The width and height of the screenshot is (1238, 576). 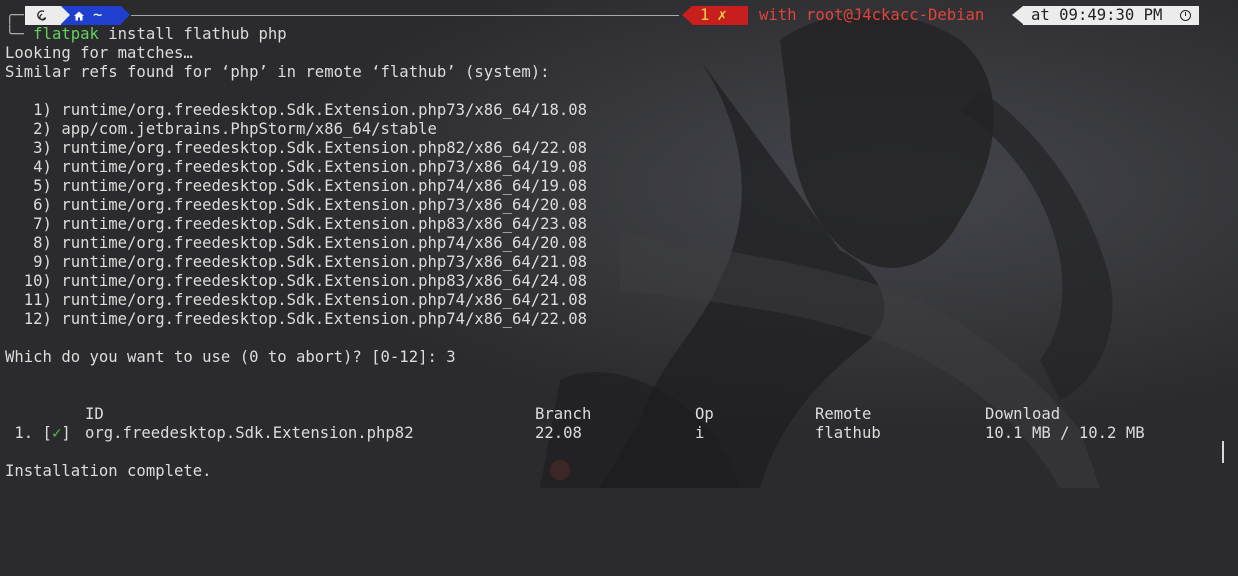 What do you see at coordinates (108, 471) in the screenshot?
I see `install-complete: Installation complete.` at bounding box center [108, 471].